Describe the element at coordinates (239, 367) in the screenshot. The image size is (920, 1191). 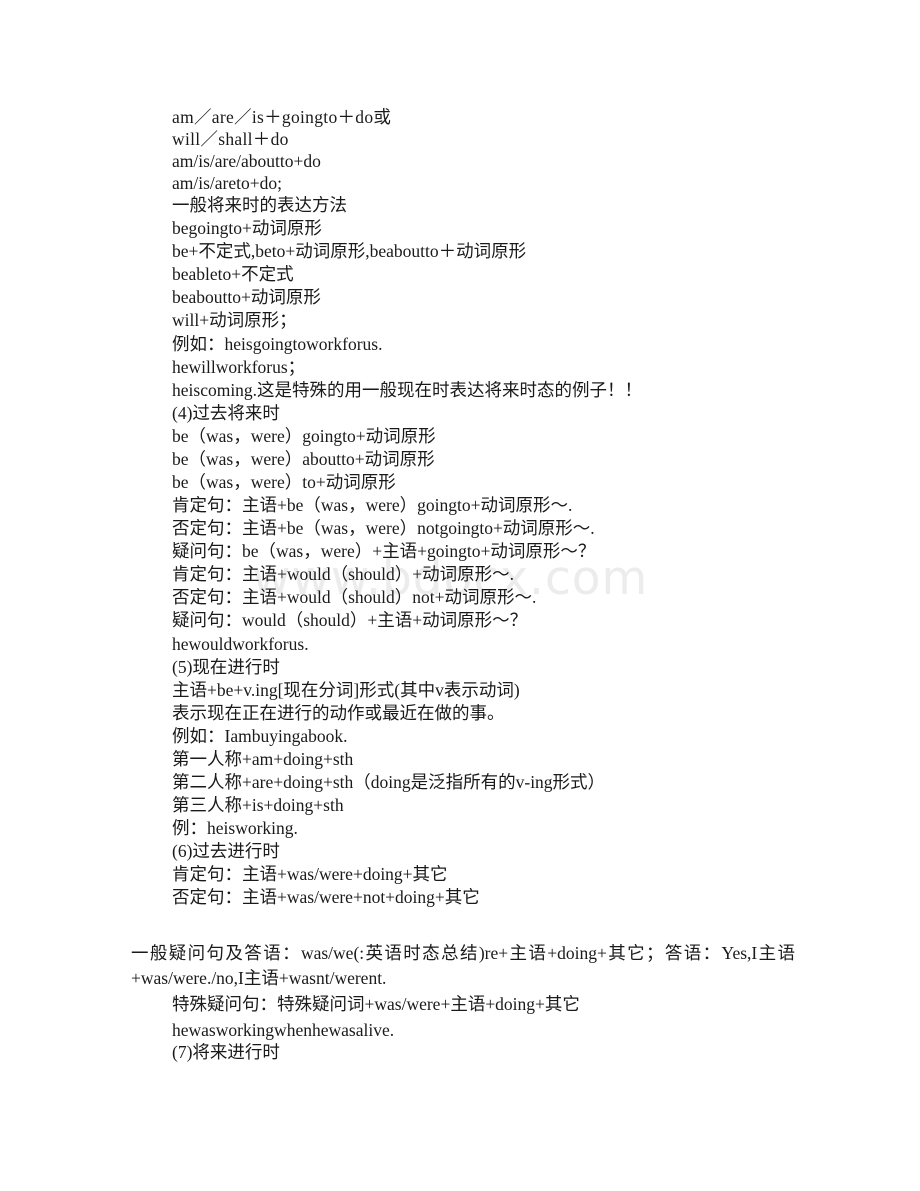
I see `text-line: hewillworkforus；` at that location.